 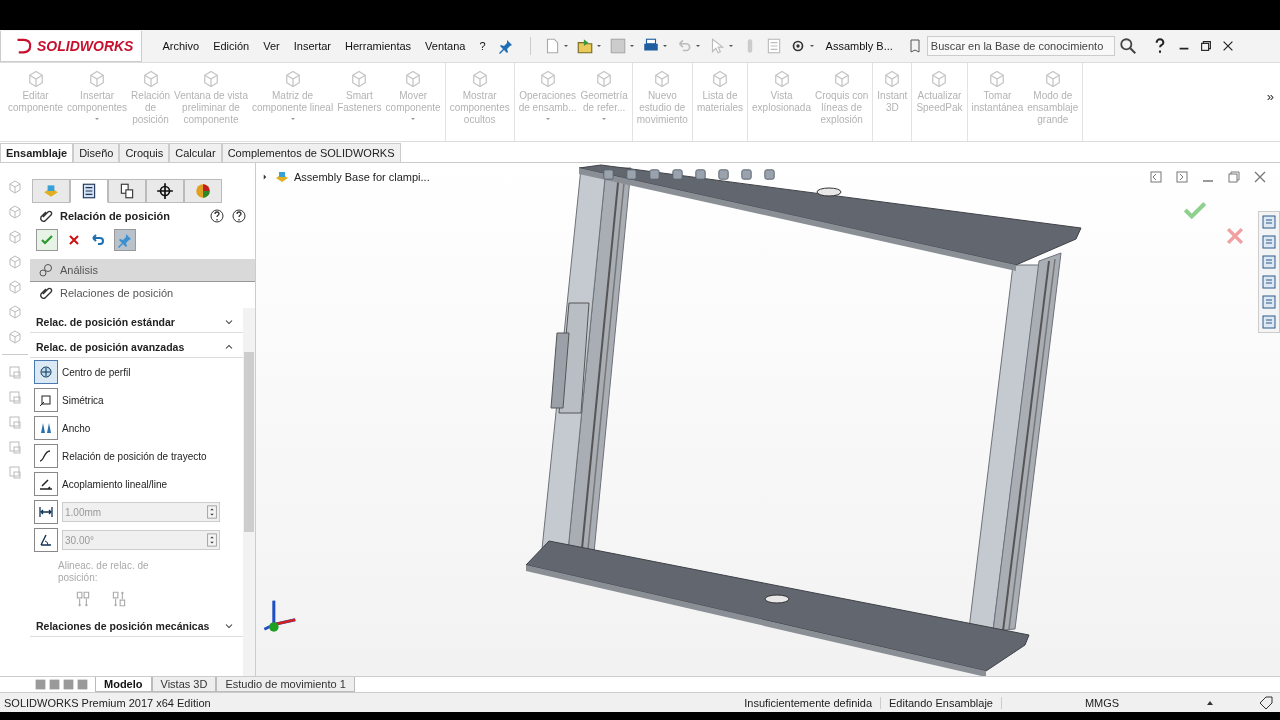 What do you see at coordinates (141, 540) in the screenshot?
I see `number-field: 30.00°` at bounding box center [141, 540].